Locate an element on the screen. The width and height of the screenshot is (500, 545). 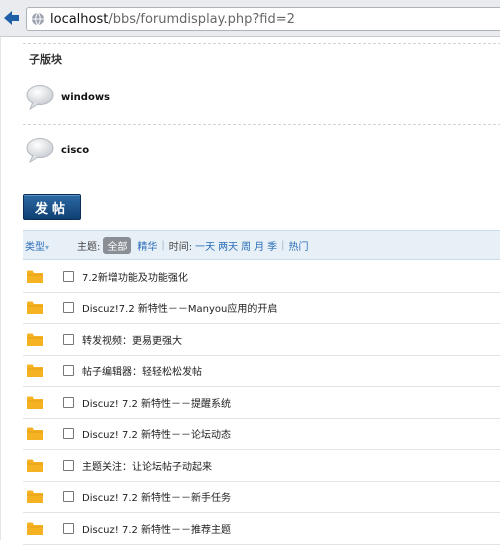
filter-time-month: 月 is located at coordinates (259, 245).